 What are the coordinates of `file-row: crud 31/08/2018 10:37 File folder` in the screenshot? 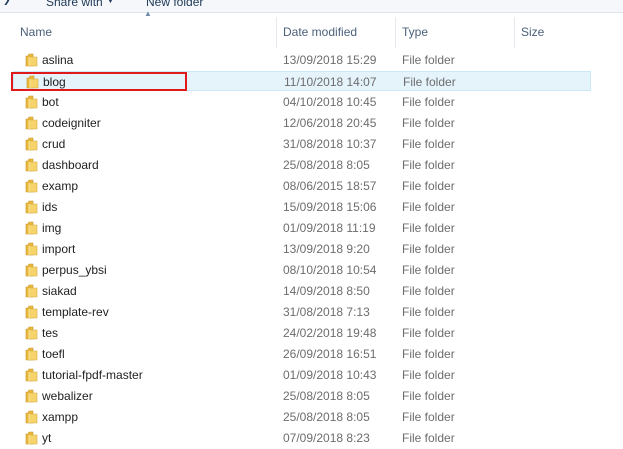 It's located at (302, 144).